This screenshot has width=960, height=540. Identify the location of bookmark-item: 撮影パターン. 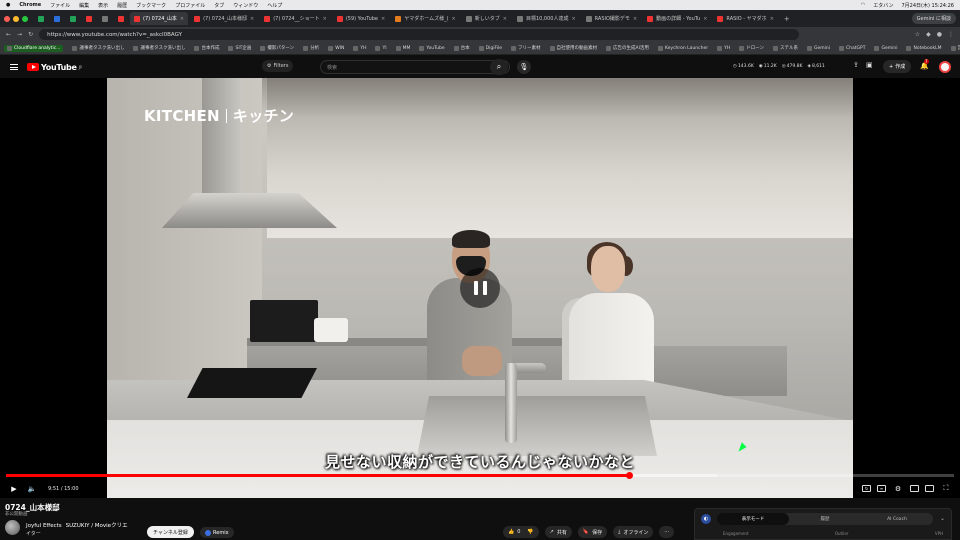
(277, 48).